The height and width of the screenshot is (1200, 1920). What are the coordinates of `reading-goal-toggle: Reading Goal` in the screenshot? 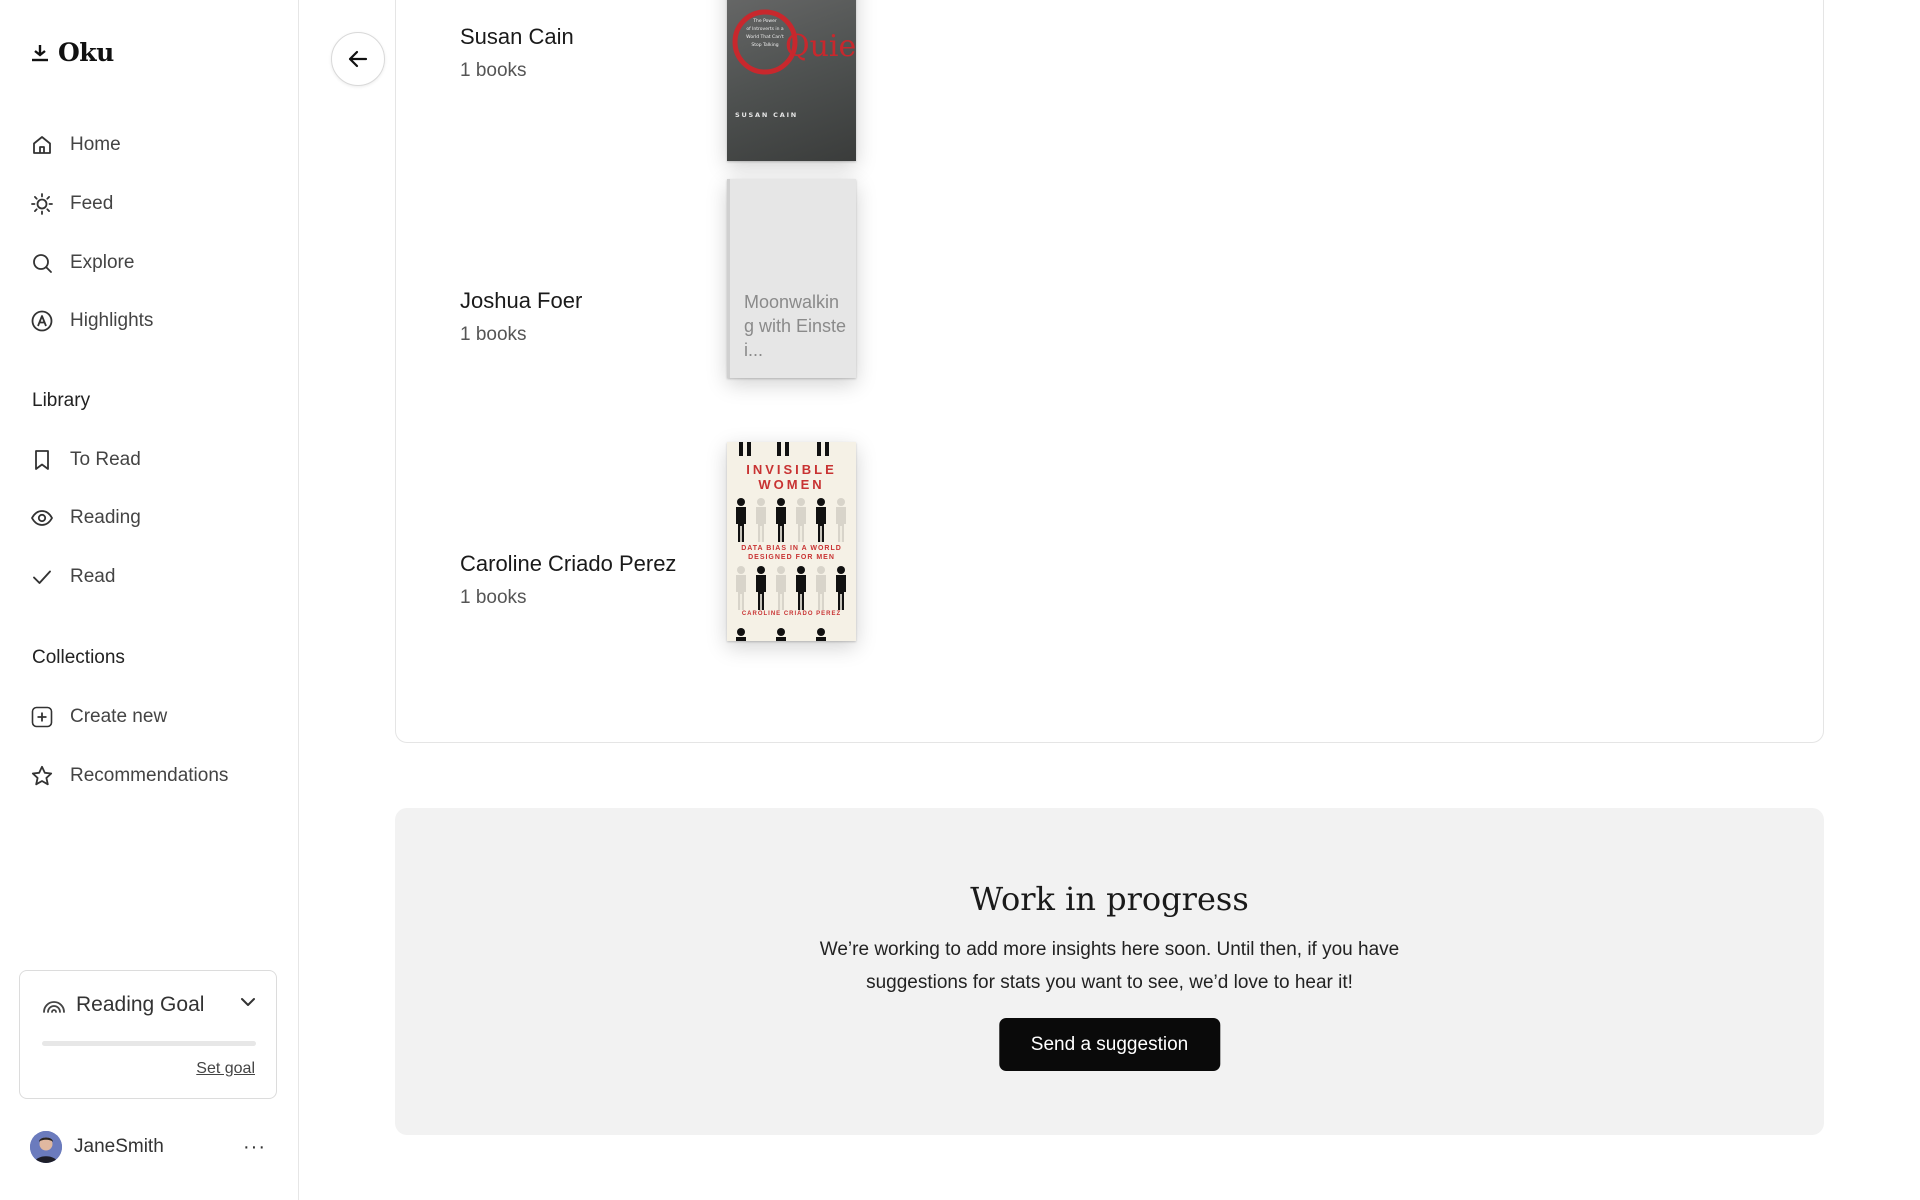 It's located at (123, 1005).